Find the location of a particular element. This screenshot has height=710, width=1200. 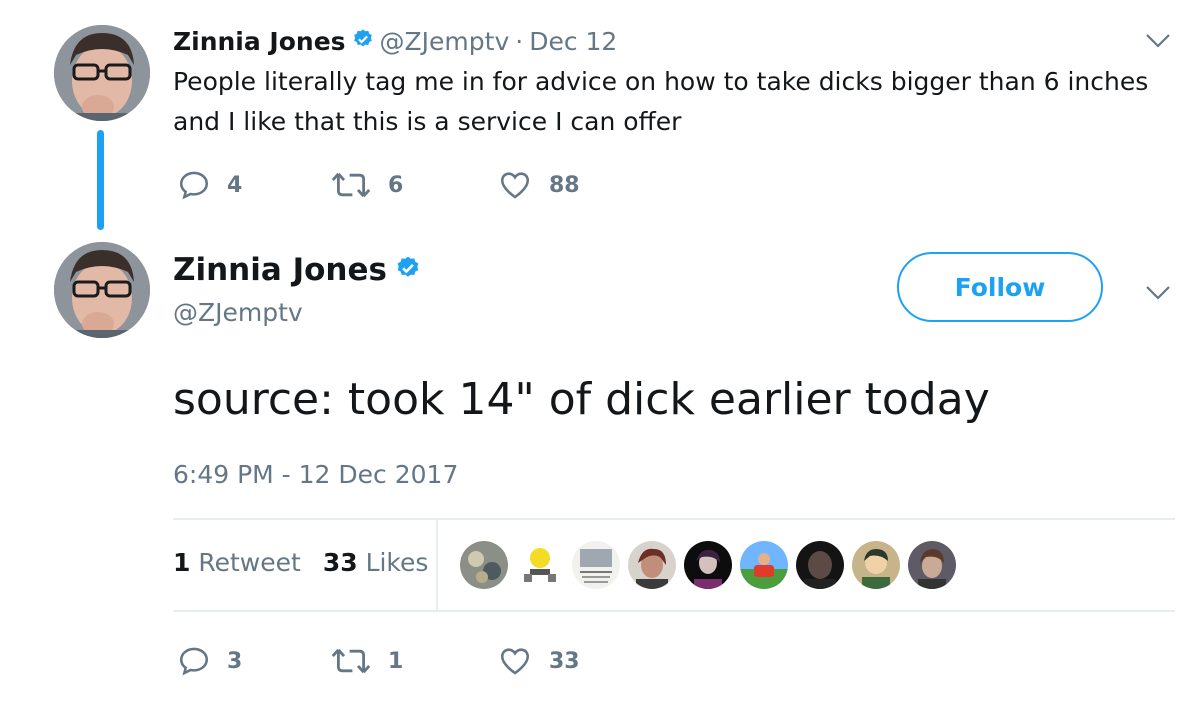

tweet-stats: 1 Retweet 33 Likes is located at coordinates (300, 562).